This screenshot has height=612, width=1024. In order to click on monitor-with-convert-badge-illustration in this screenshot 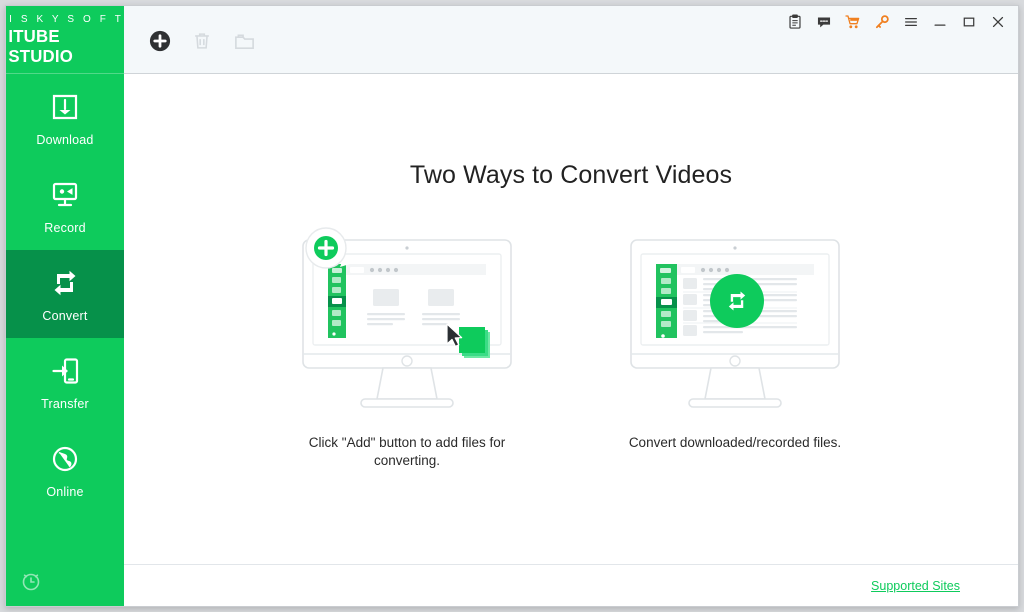, I will do `click(735, 321)`.